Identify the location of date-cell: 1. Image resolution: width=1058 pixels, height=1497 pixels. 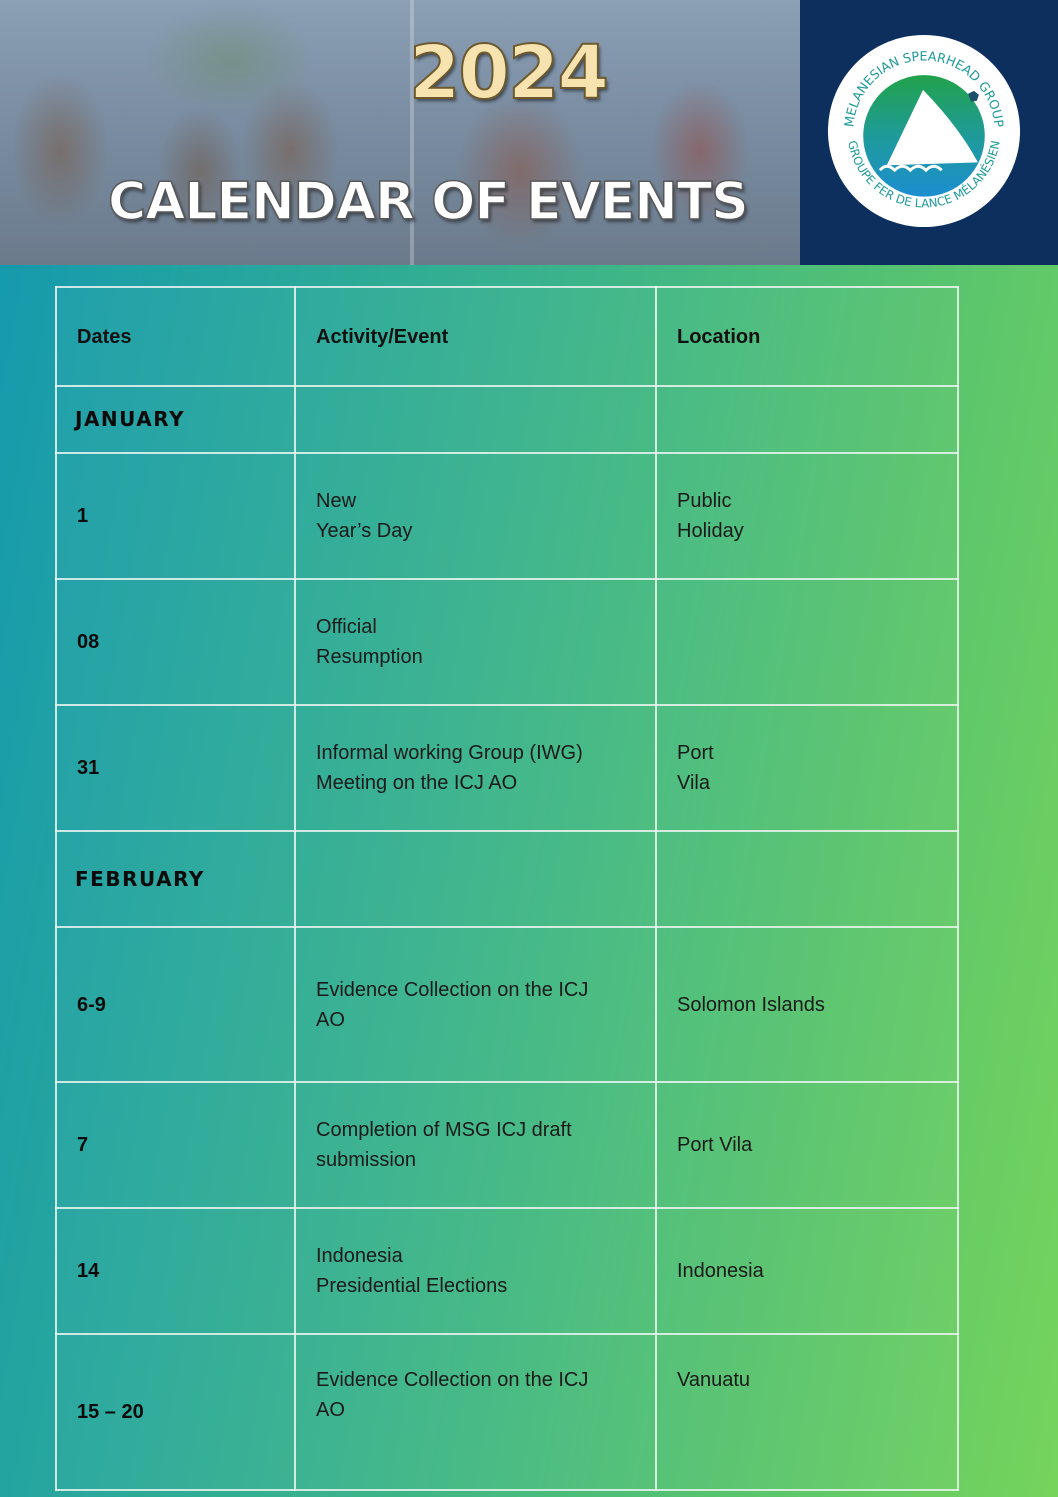
(175, 516).